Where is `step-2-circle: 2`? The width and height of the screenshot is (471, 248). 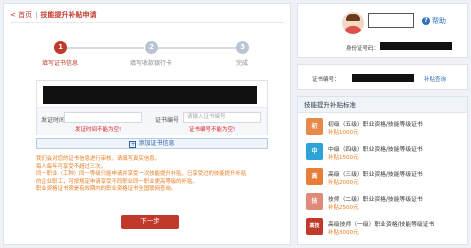 step-2-circle: 2 is located at coordinates (151, 47).